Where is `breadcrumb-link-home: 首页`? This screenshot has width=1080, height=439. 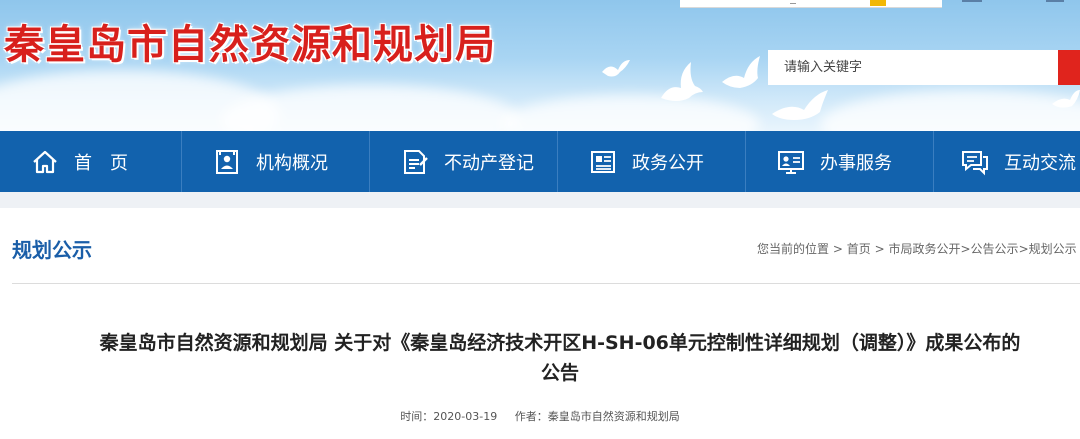 breadcrumb-link-home: 首页 is located at coordinates (859, 249).